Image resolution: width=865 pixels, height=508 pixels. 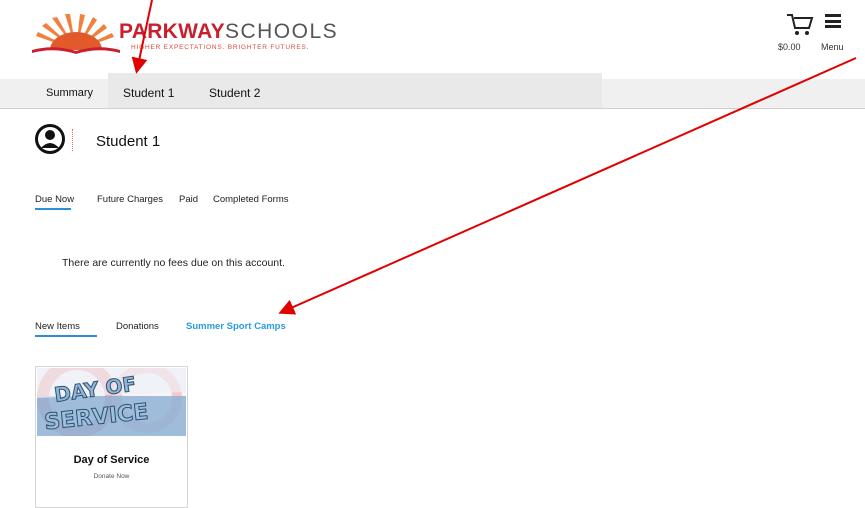 What do you see at coordinates (172, 31) in the screenshot?
I see `brand-bold-text: PARKWAY` at bounding box center [172, 31].